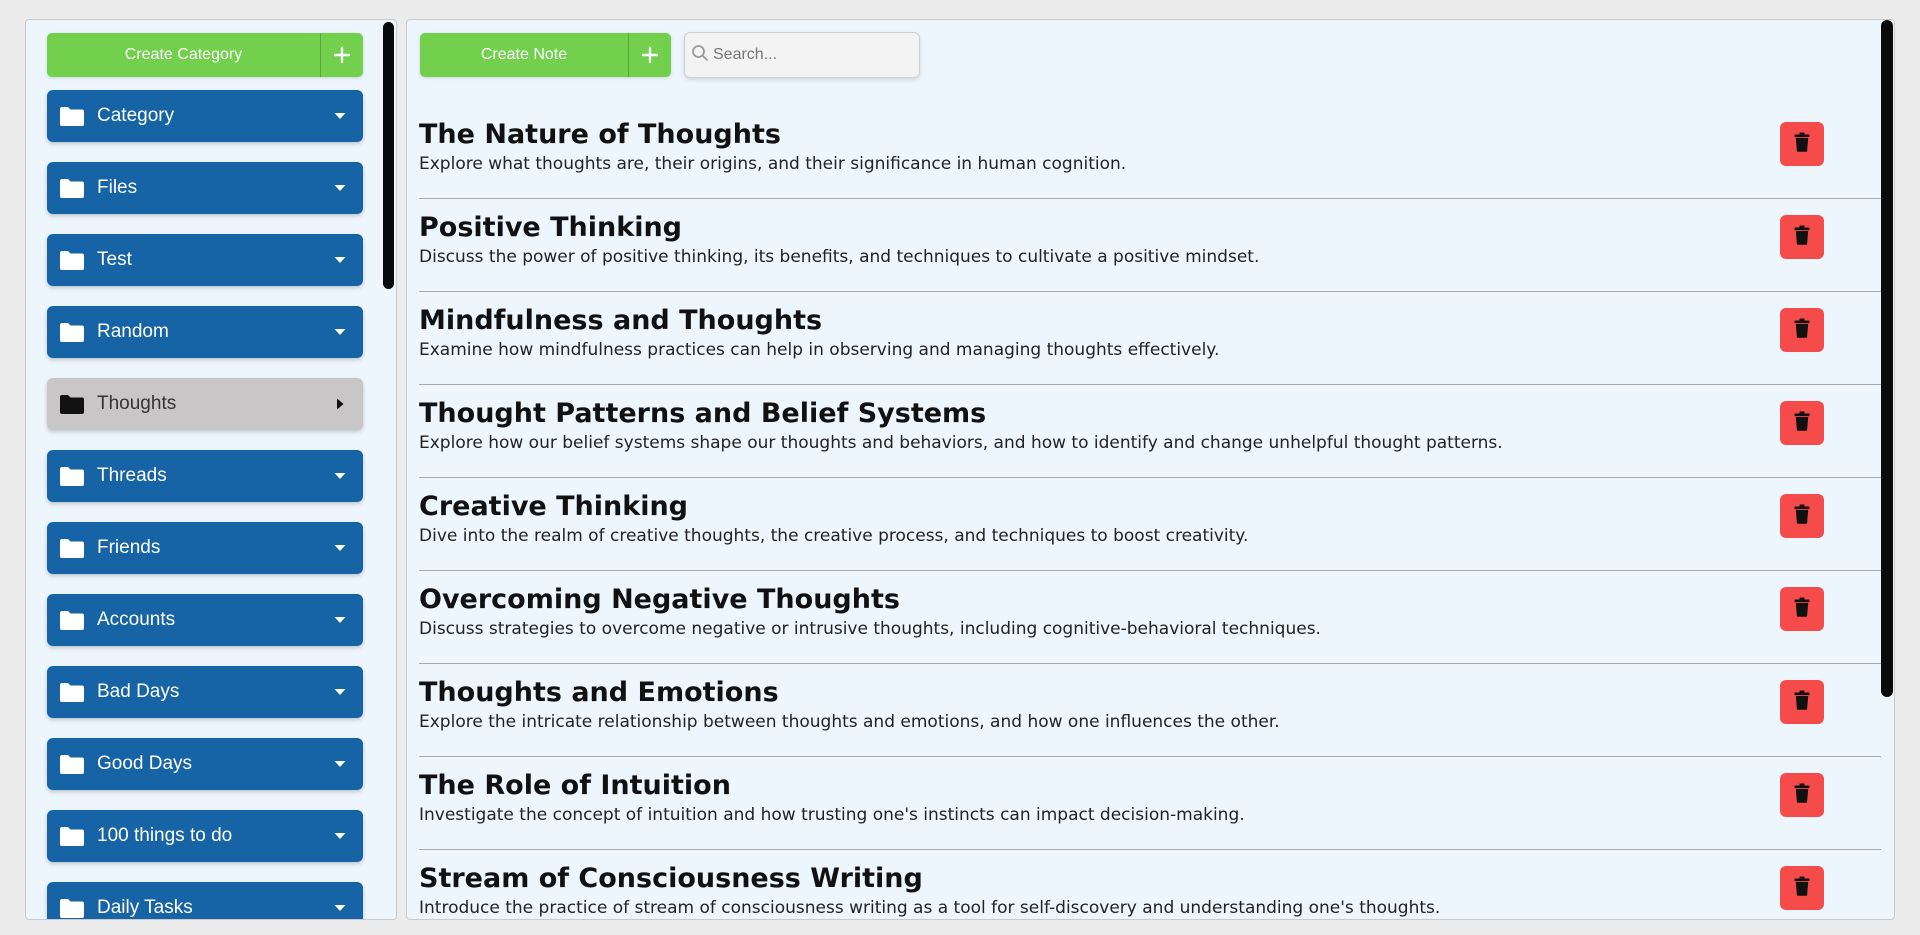  I want to click on search-input, so click(808, 55).